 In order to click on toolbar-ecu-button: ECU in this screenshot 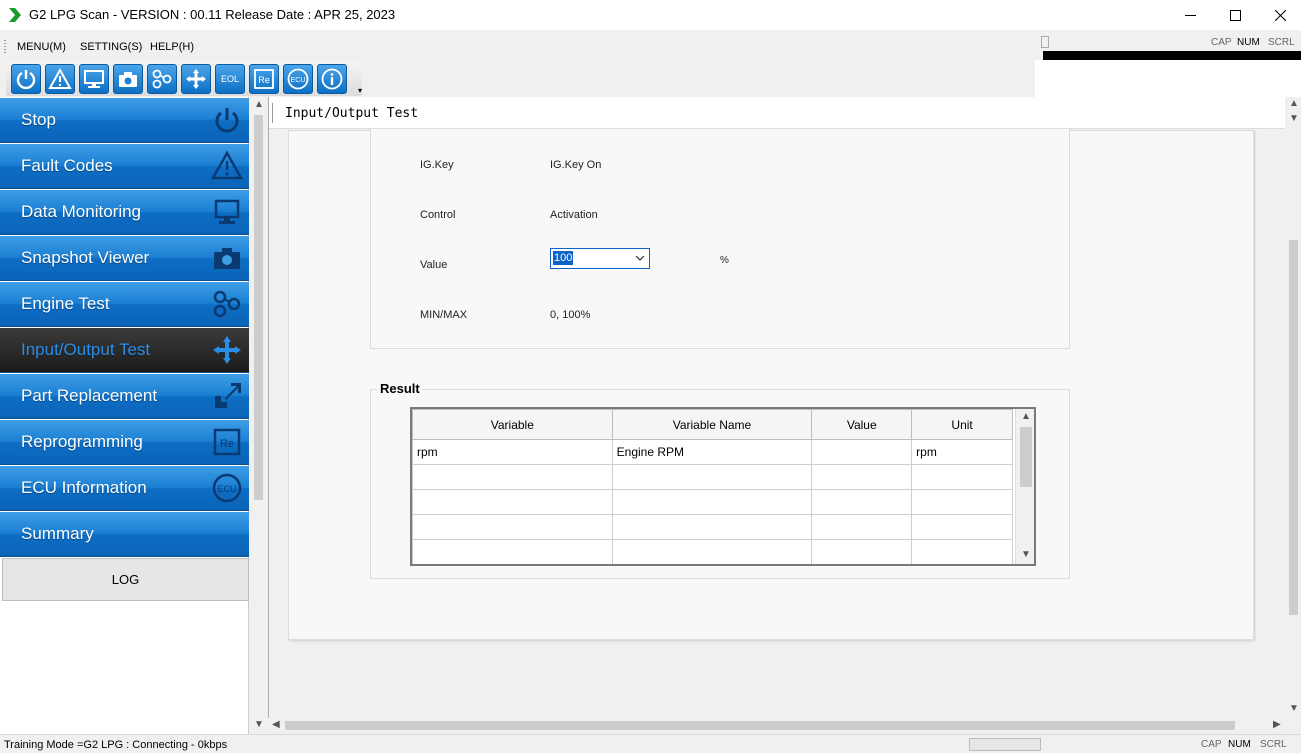, I will do `click(298, 79)`.